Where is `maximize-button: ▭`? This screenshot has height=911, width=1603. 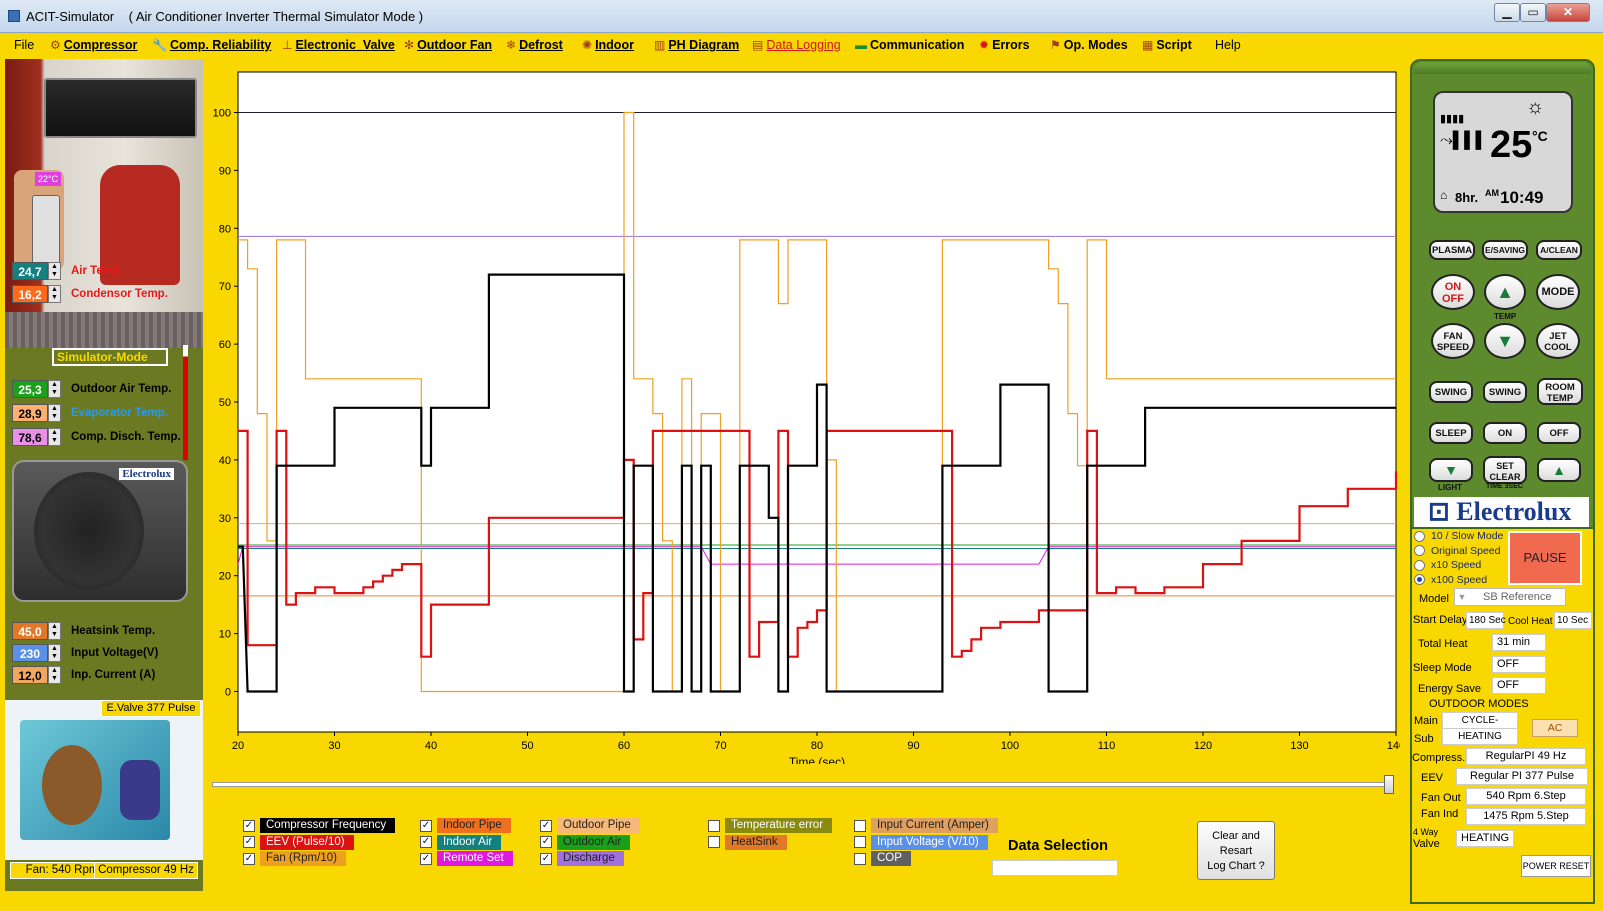
maximize-button: ▭ is located at coordinates (1533, 12).